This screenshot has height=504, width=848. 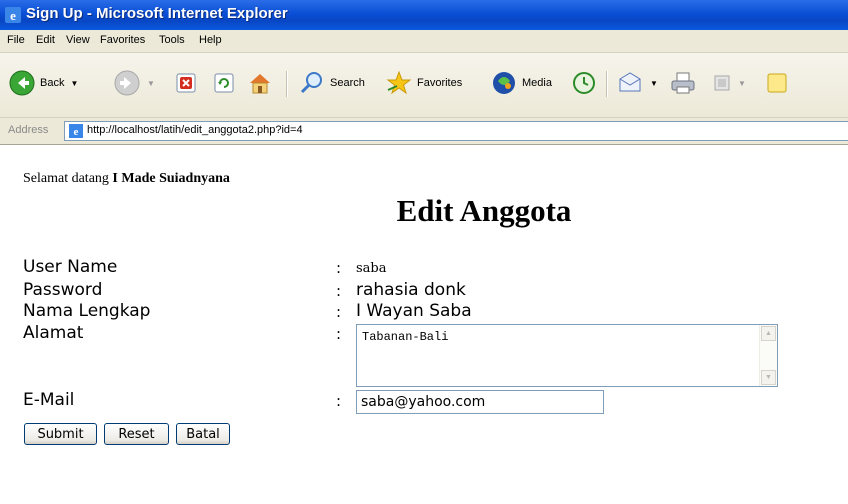 I want to click on address-textarea: Tabanan-Bali ▲ ▼, so click(x=567, y=355).